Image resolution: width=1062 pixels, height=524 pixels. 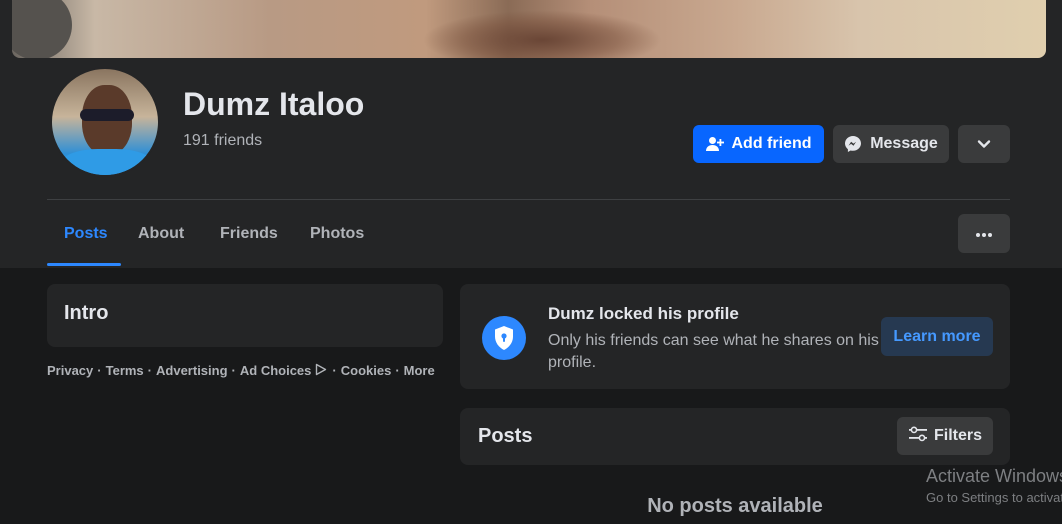 What do you see at coordinates (937, 336) in the screenshot?
I see `learn-more-button: Learn more` at bounding box center [937, 336].